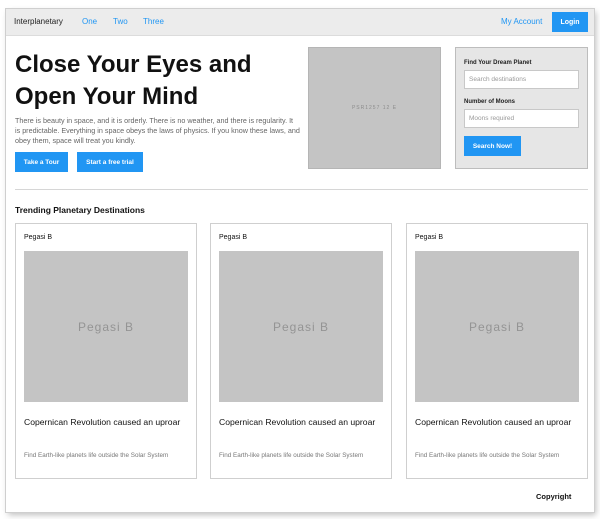  I want to click on planet-search-label: Find Your Dream Planet, so click(498, 63).